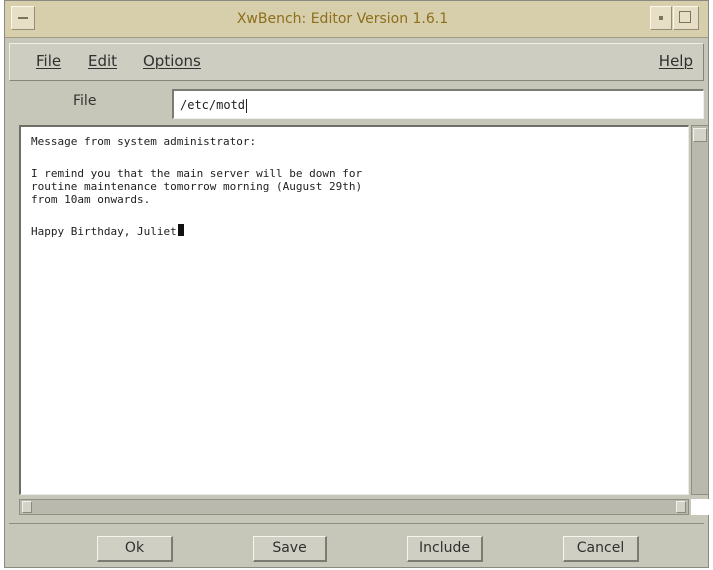 Image resolution: width=713 pixels, height=570 pixels. I want to click on window-title: XwBench: Editor Version 1.6.1, so click(342, 19).